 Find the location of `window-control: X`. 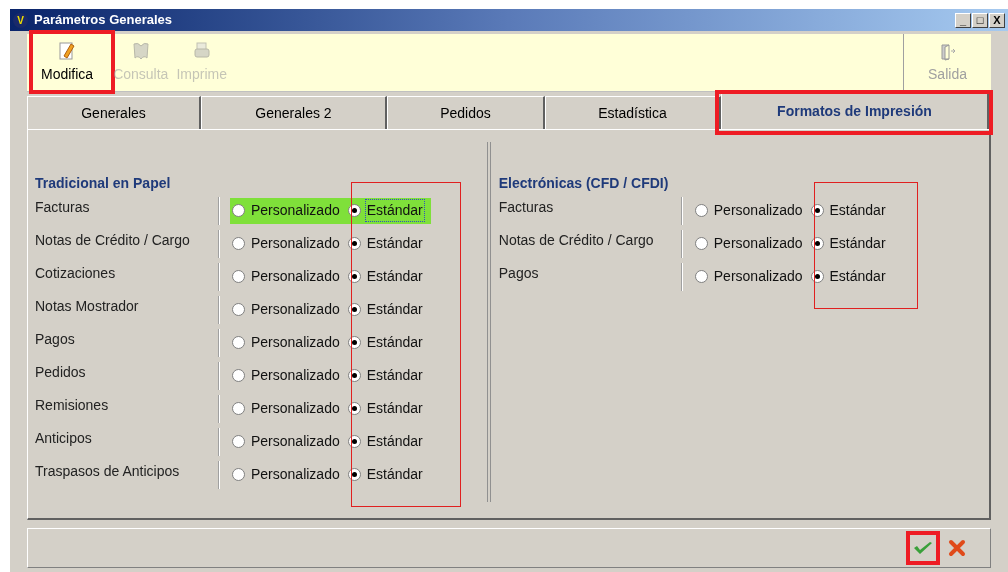

window-control: X is located at coordinates (997, 20).